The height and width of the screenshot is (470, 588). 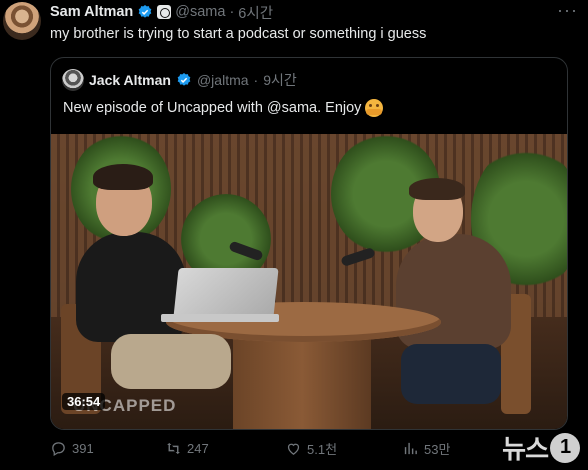 I want to click on video-table, so click(x=302, y=381).